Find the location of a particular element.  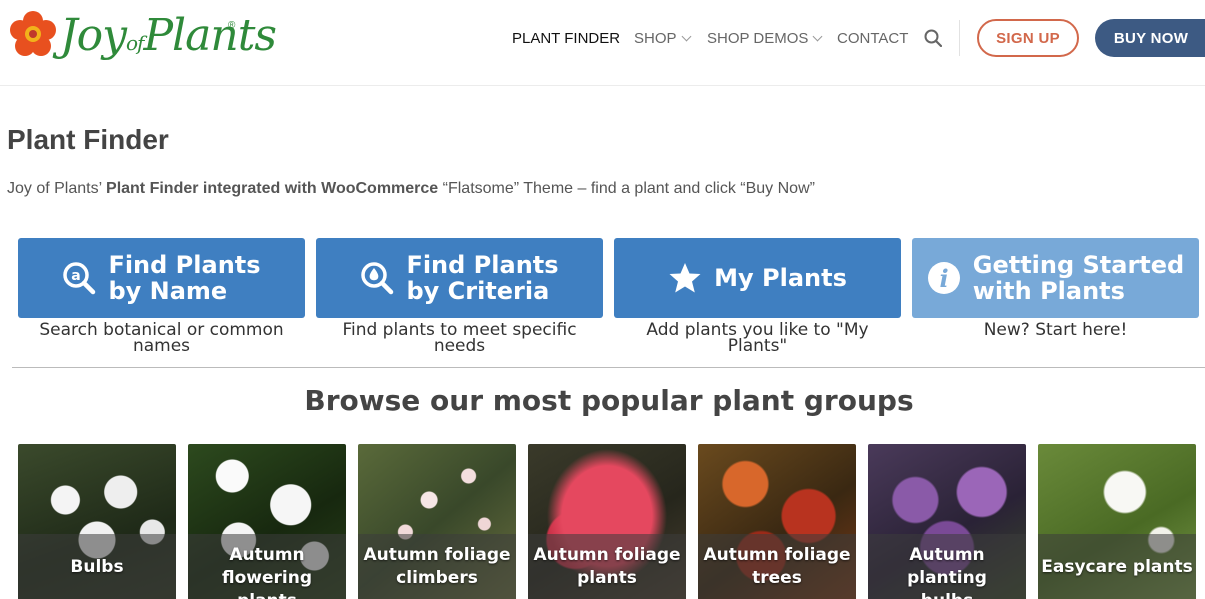

getting-started-button: i Getting Started with Plants is located at coordinates (1055, 278).